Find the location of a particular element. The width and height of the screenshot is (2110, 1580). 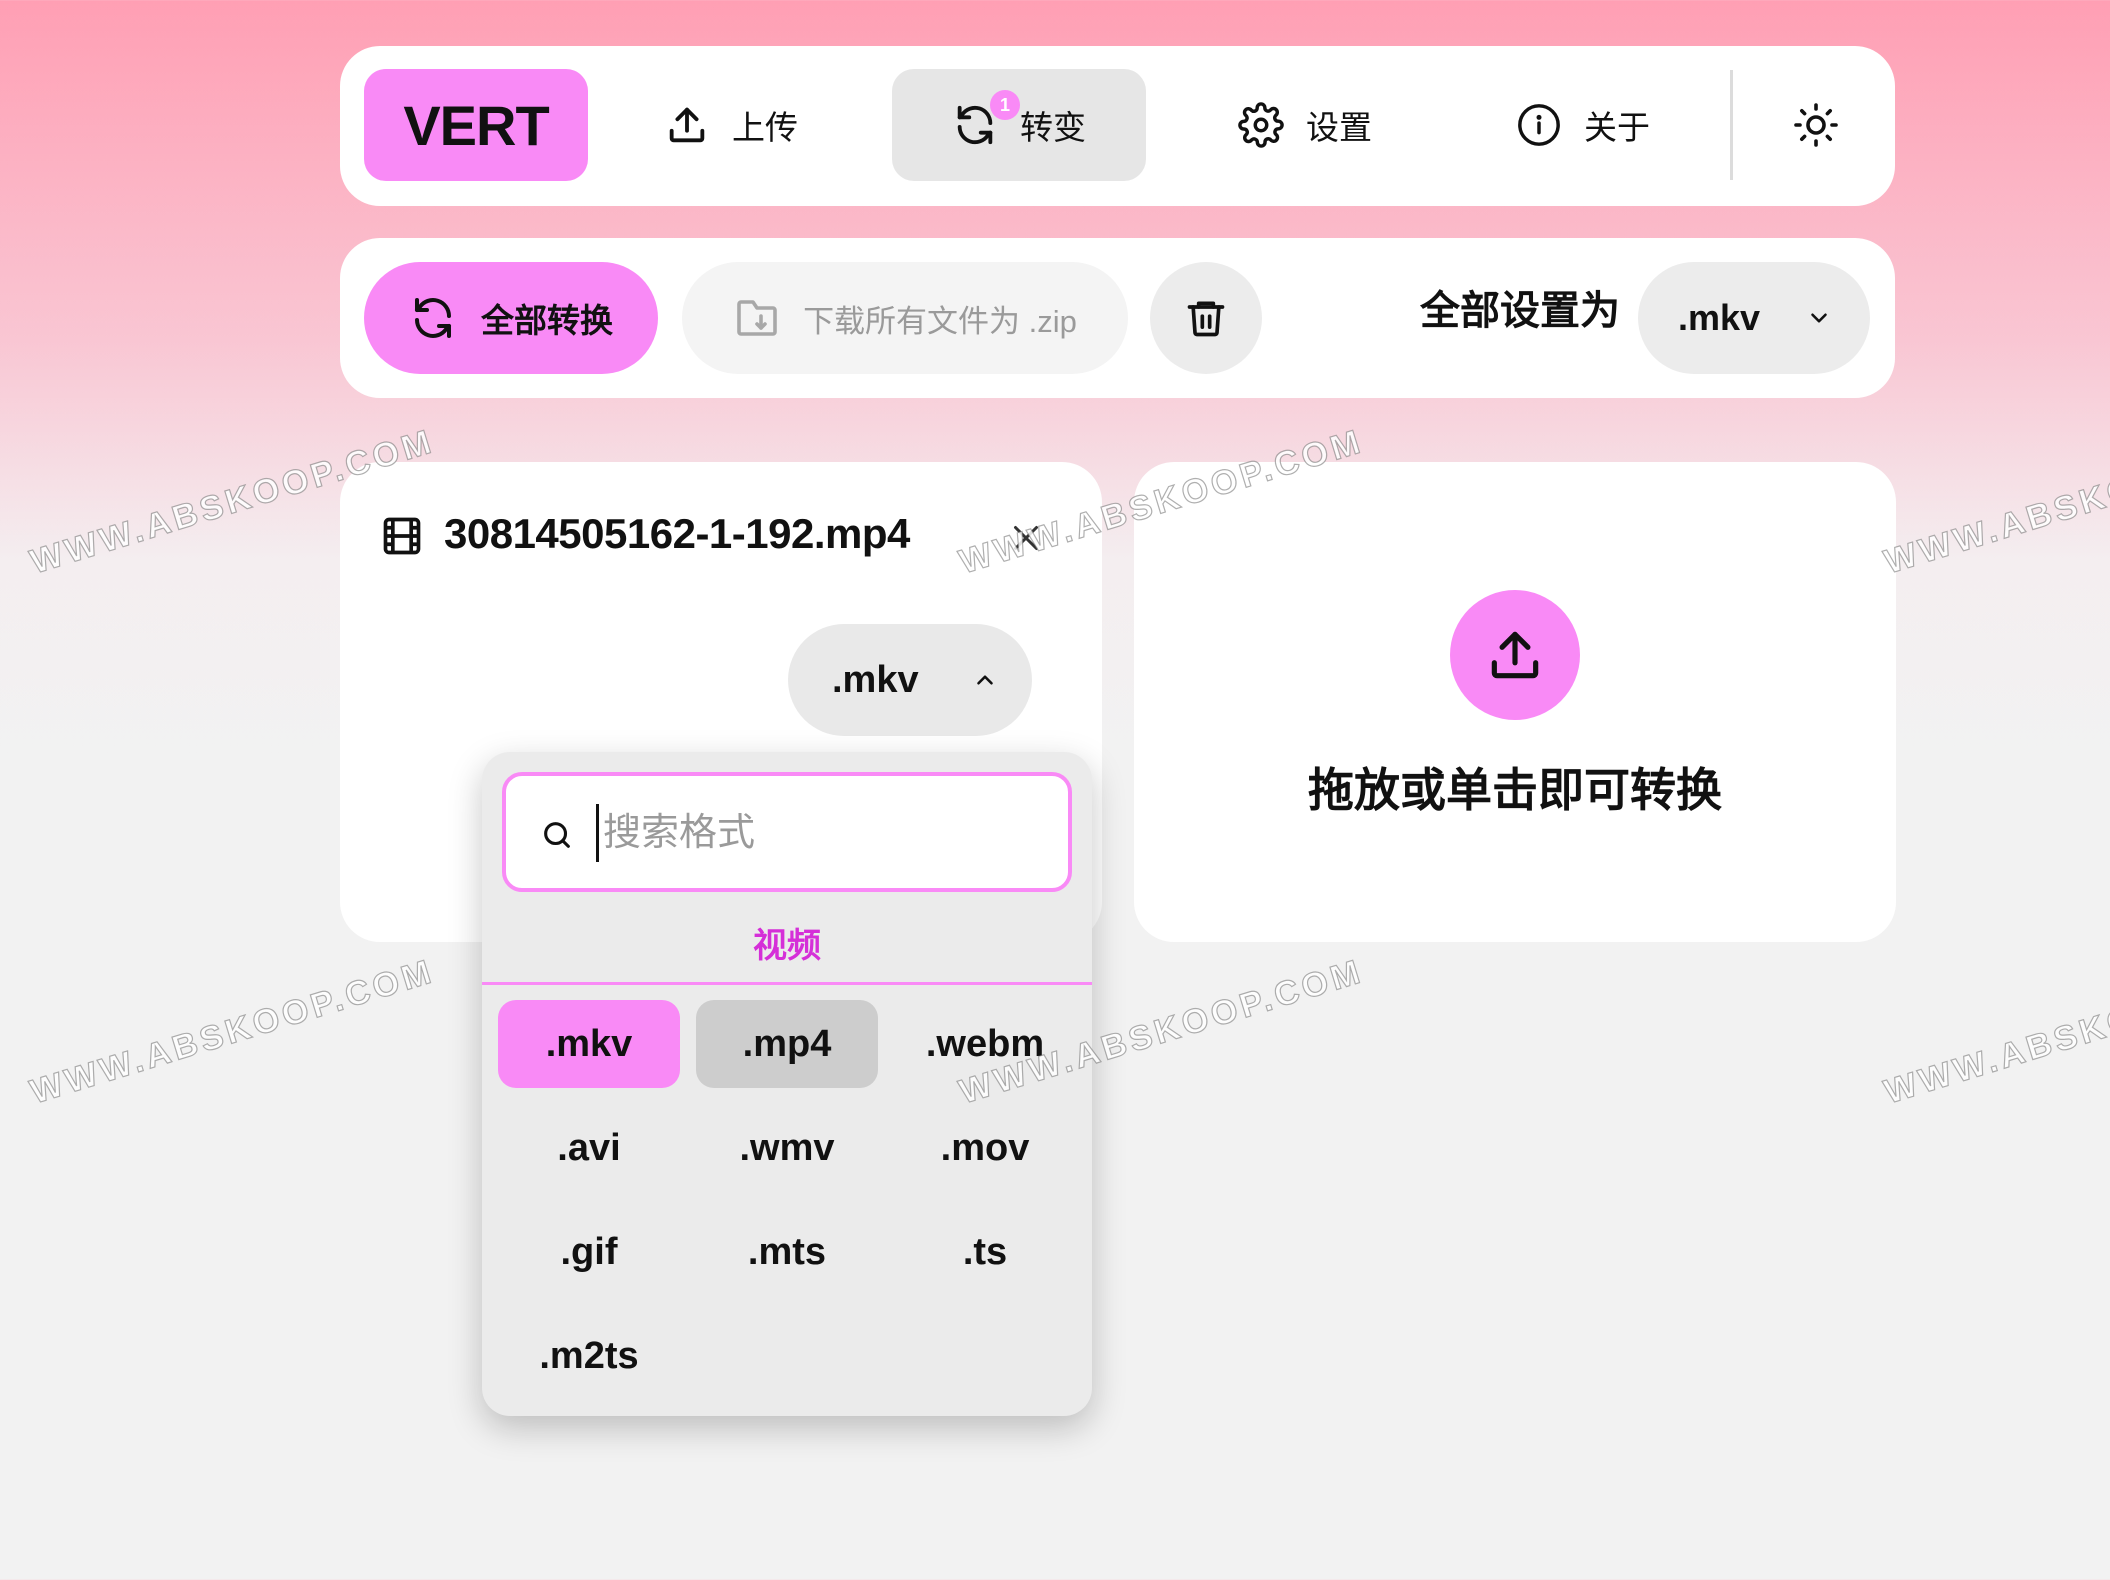

drop-zone: 拖放或单击即可转换 is located at coordinates (1515, 702).